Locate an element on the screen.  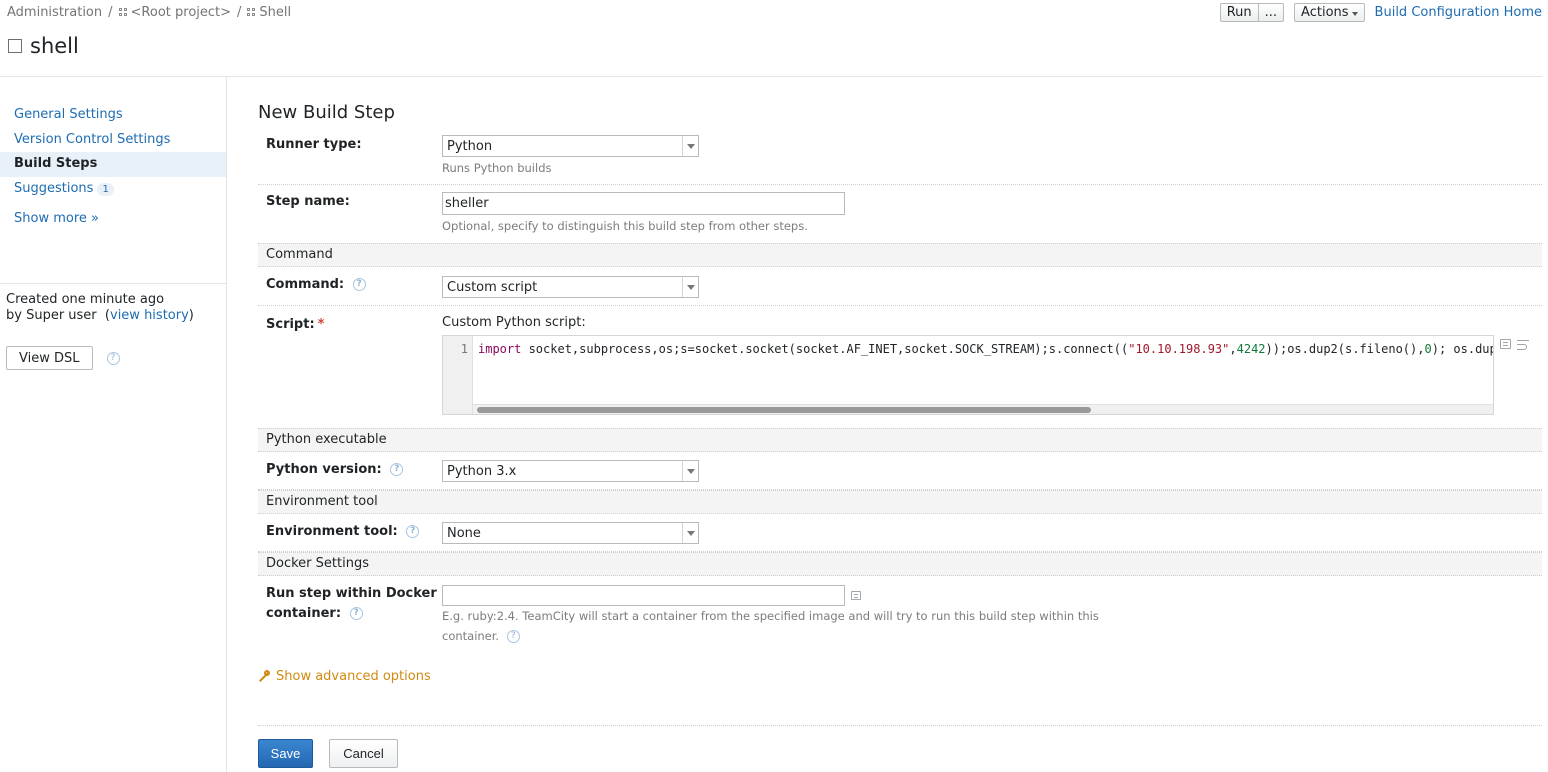
word-wrap-icon is located at coordinates (1523, 344).